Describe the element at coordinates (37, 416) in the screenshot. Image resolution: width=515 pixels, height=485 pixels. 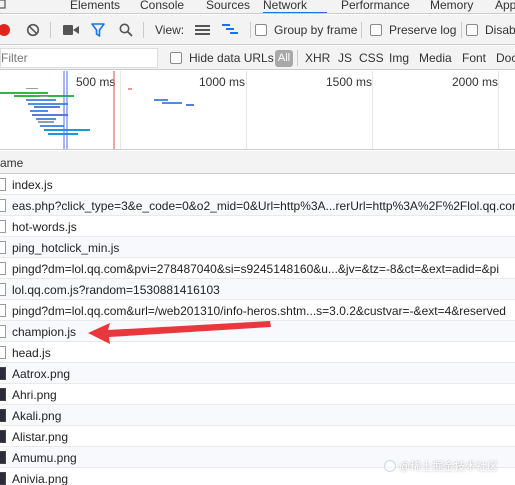
I see `request-name: Akali.png` at that location.